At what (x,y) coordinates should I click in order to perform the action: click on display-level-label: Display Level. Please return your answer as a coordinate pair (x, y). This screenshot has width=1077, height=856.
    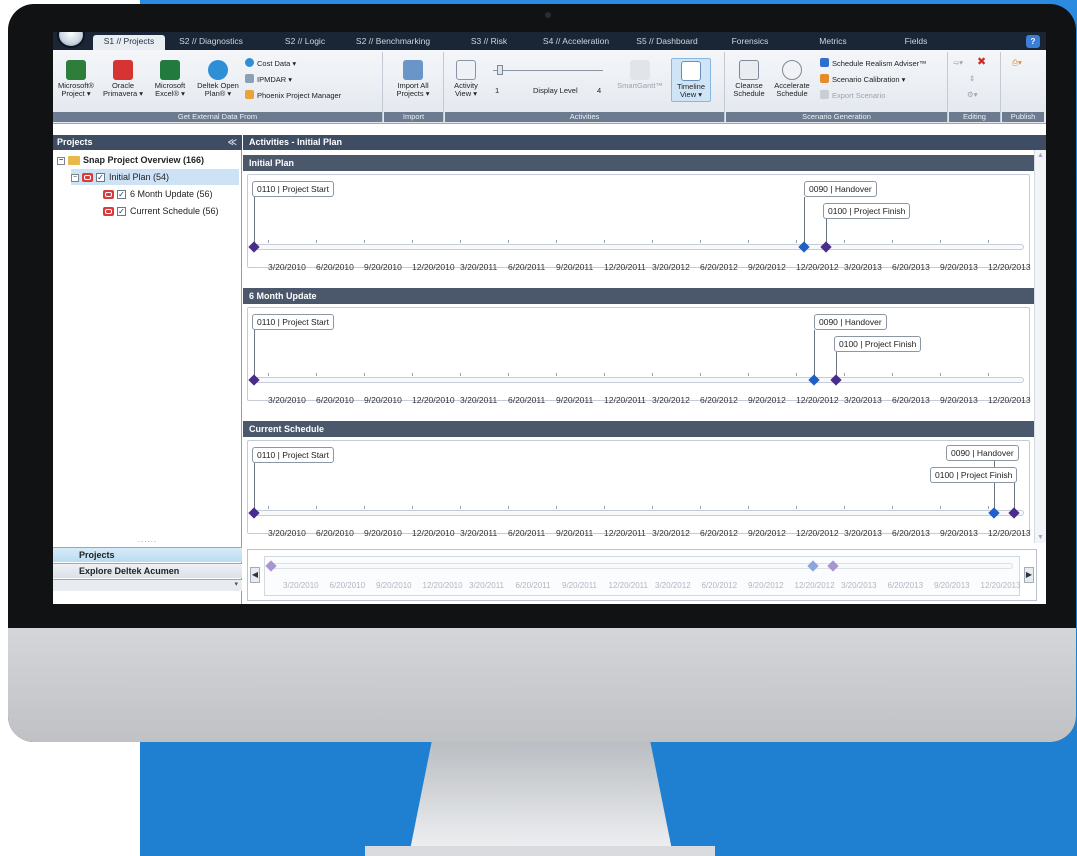
    Looking at the image, I should click on (555, 90).